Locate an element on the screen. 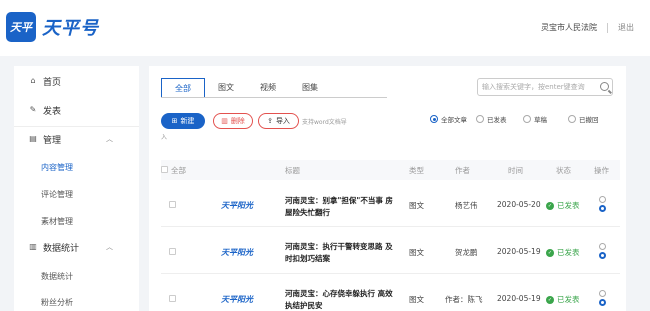  sidebar-item-manage: ▤ 管理 ︿ is located at coordinates (76, 139).